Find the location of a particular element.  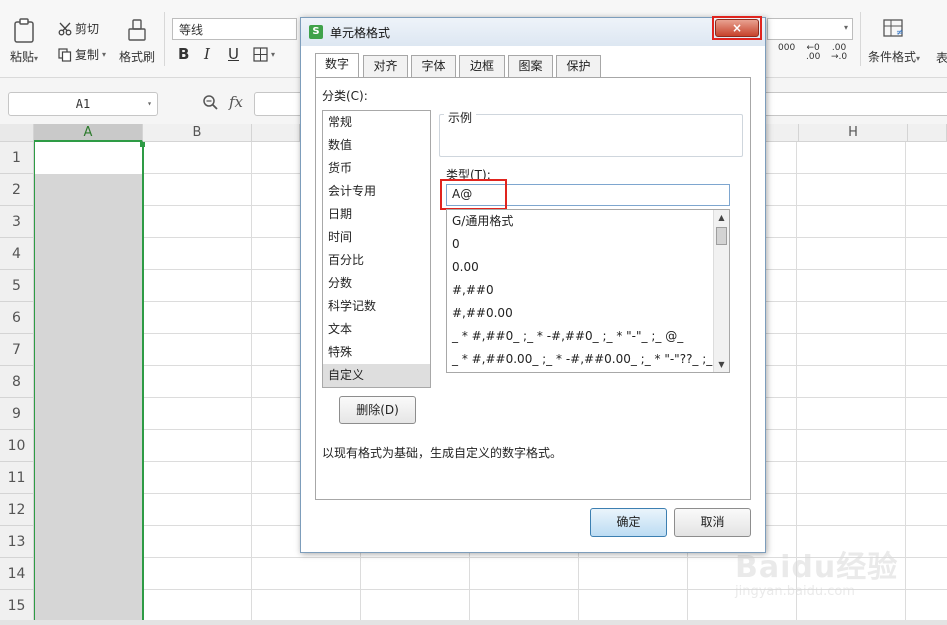

row-header: 14 is located at coordinates (17, 574).